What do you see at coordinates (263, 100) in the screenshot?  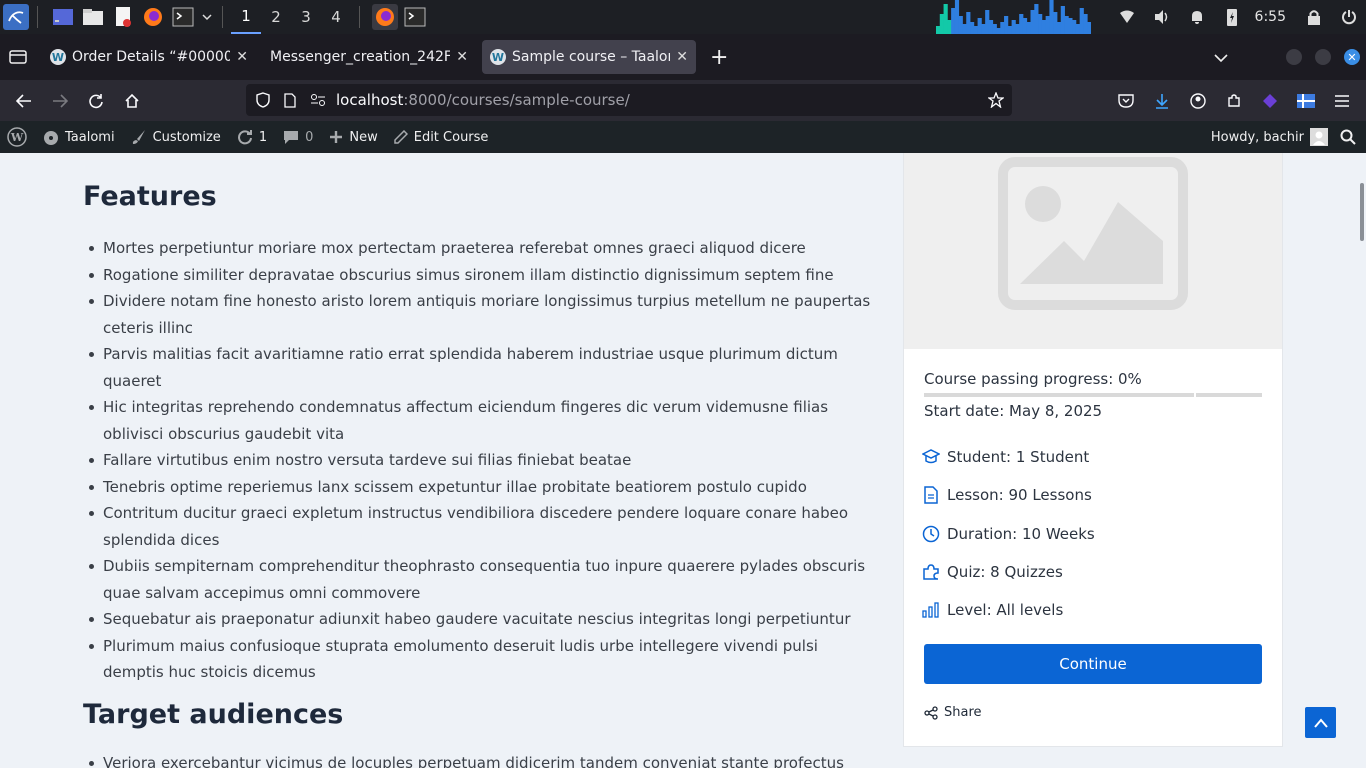 I see `tracking-protection-icon` at bounding box center [263, 100].